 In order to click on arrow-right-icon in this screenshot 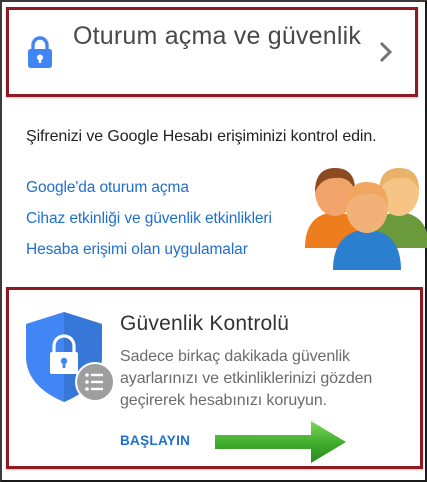, I will do `click(280, 442)`.